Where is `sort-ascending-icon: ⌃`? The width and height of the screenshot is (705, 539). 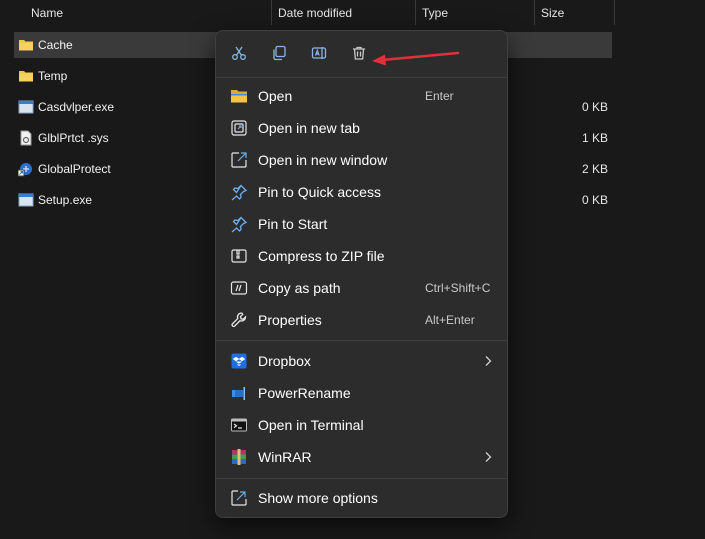
sort-ascending-icon: ⌃ is located at coordinates (147, 3).